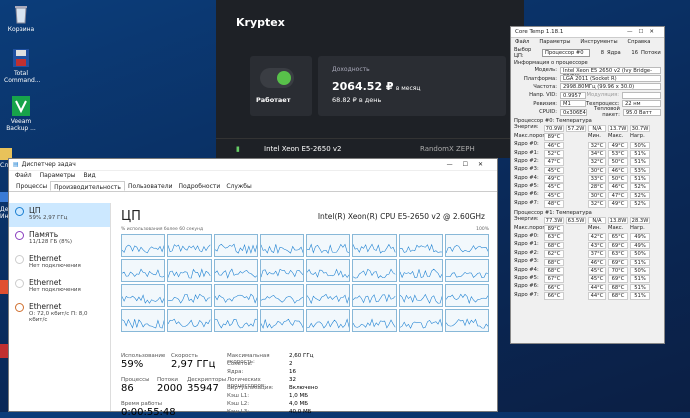 Image resolution: width=690 pixels, height=418 pixels. Describe the element at coordinates (248, 359) in the screenshot. I see `spec-label: Максимальная скорость:` at that location.